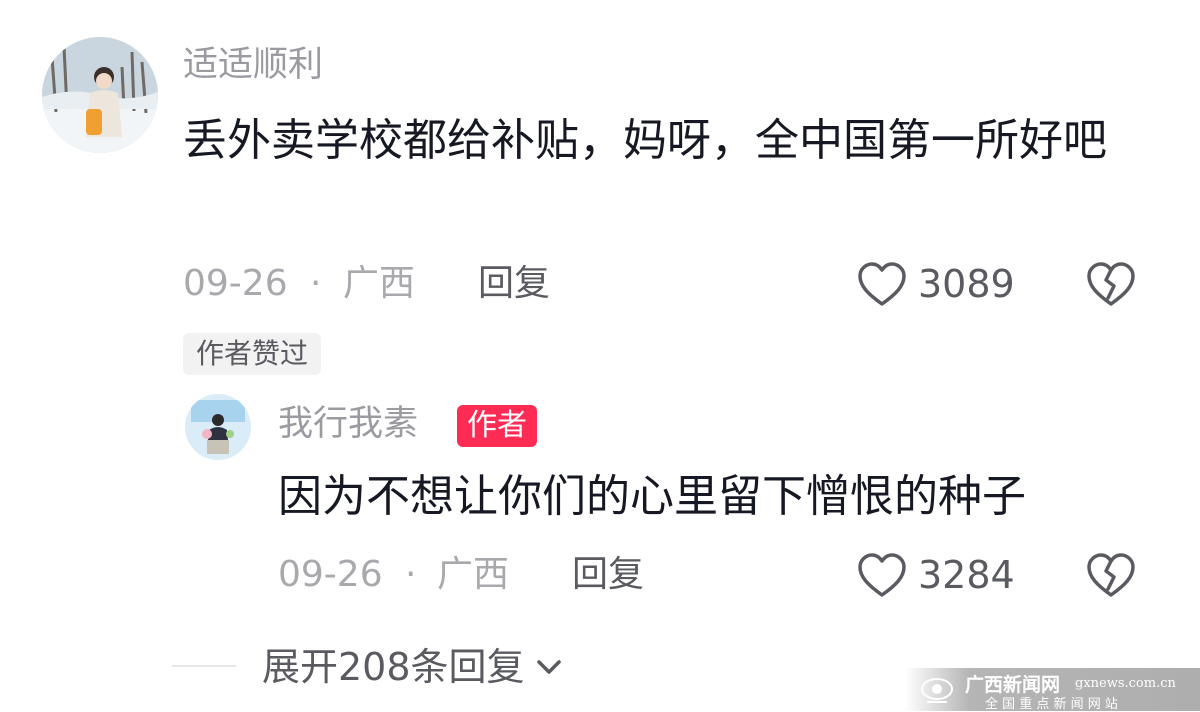 Image resolution: width=1200 pixels, height=712 pixels. Describe the element at coordinates (1052, 690) in the screenshot. I see `gxnews-watermark: 广西新闻网 gxnews.com.cn 全 国 重 点 新 闻 网 站` at that location.